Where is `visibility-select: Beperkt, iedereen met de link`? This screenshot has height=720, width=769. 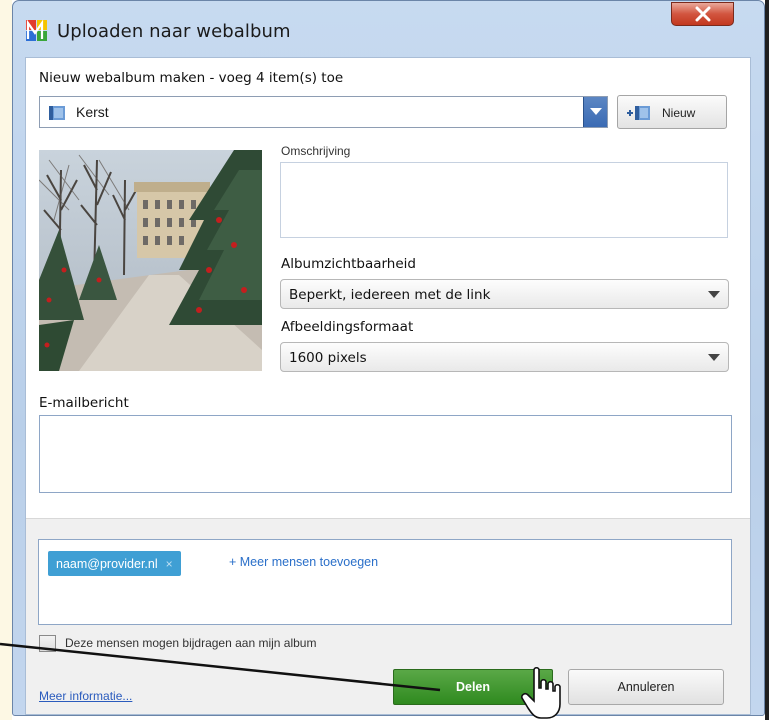 visibility-select: Beperkt, iedereen met de link is located at coordinates (504, 294).